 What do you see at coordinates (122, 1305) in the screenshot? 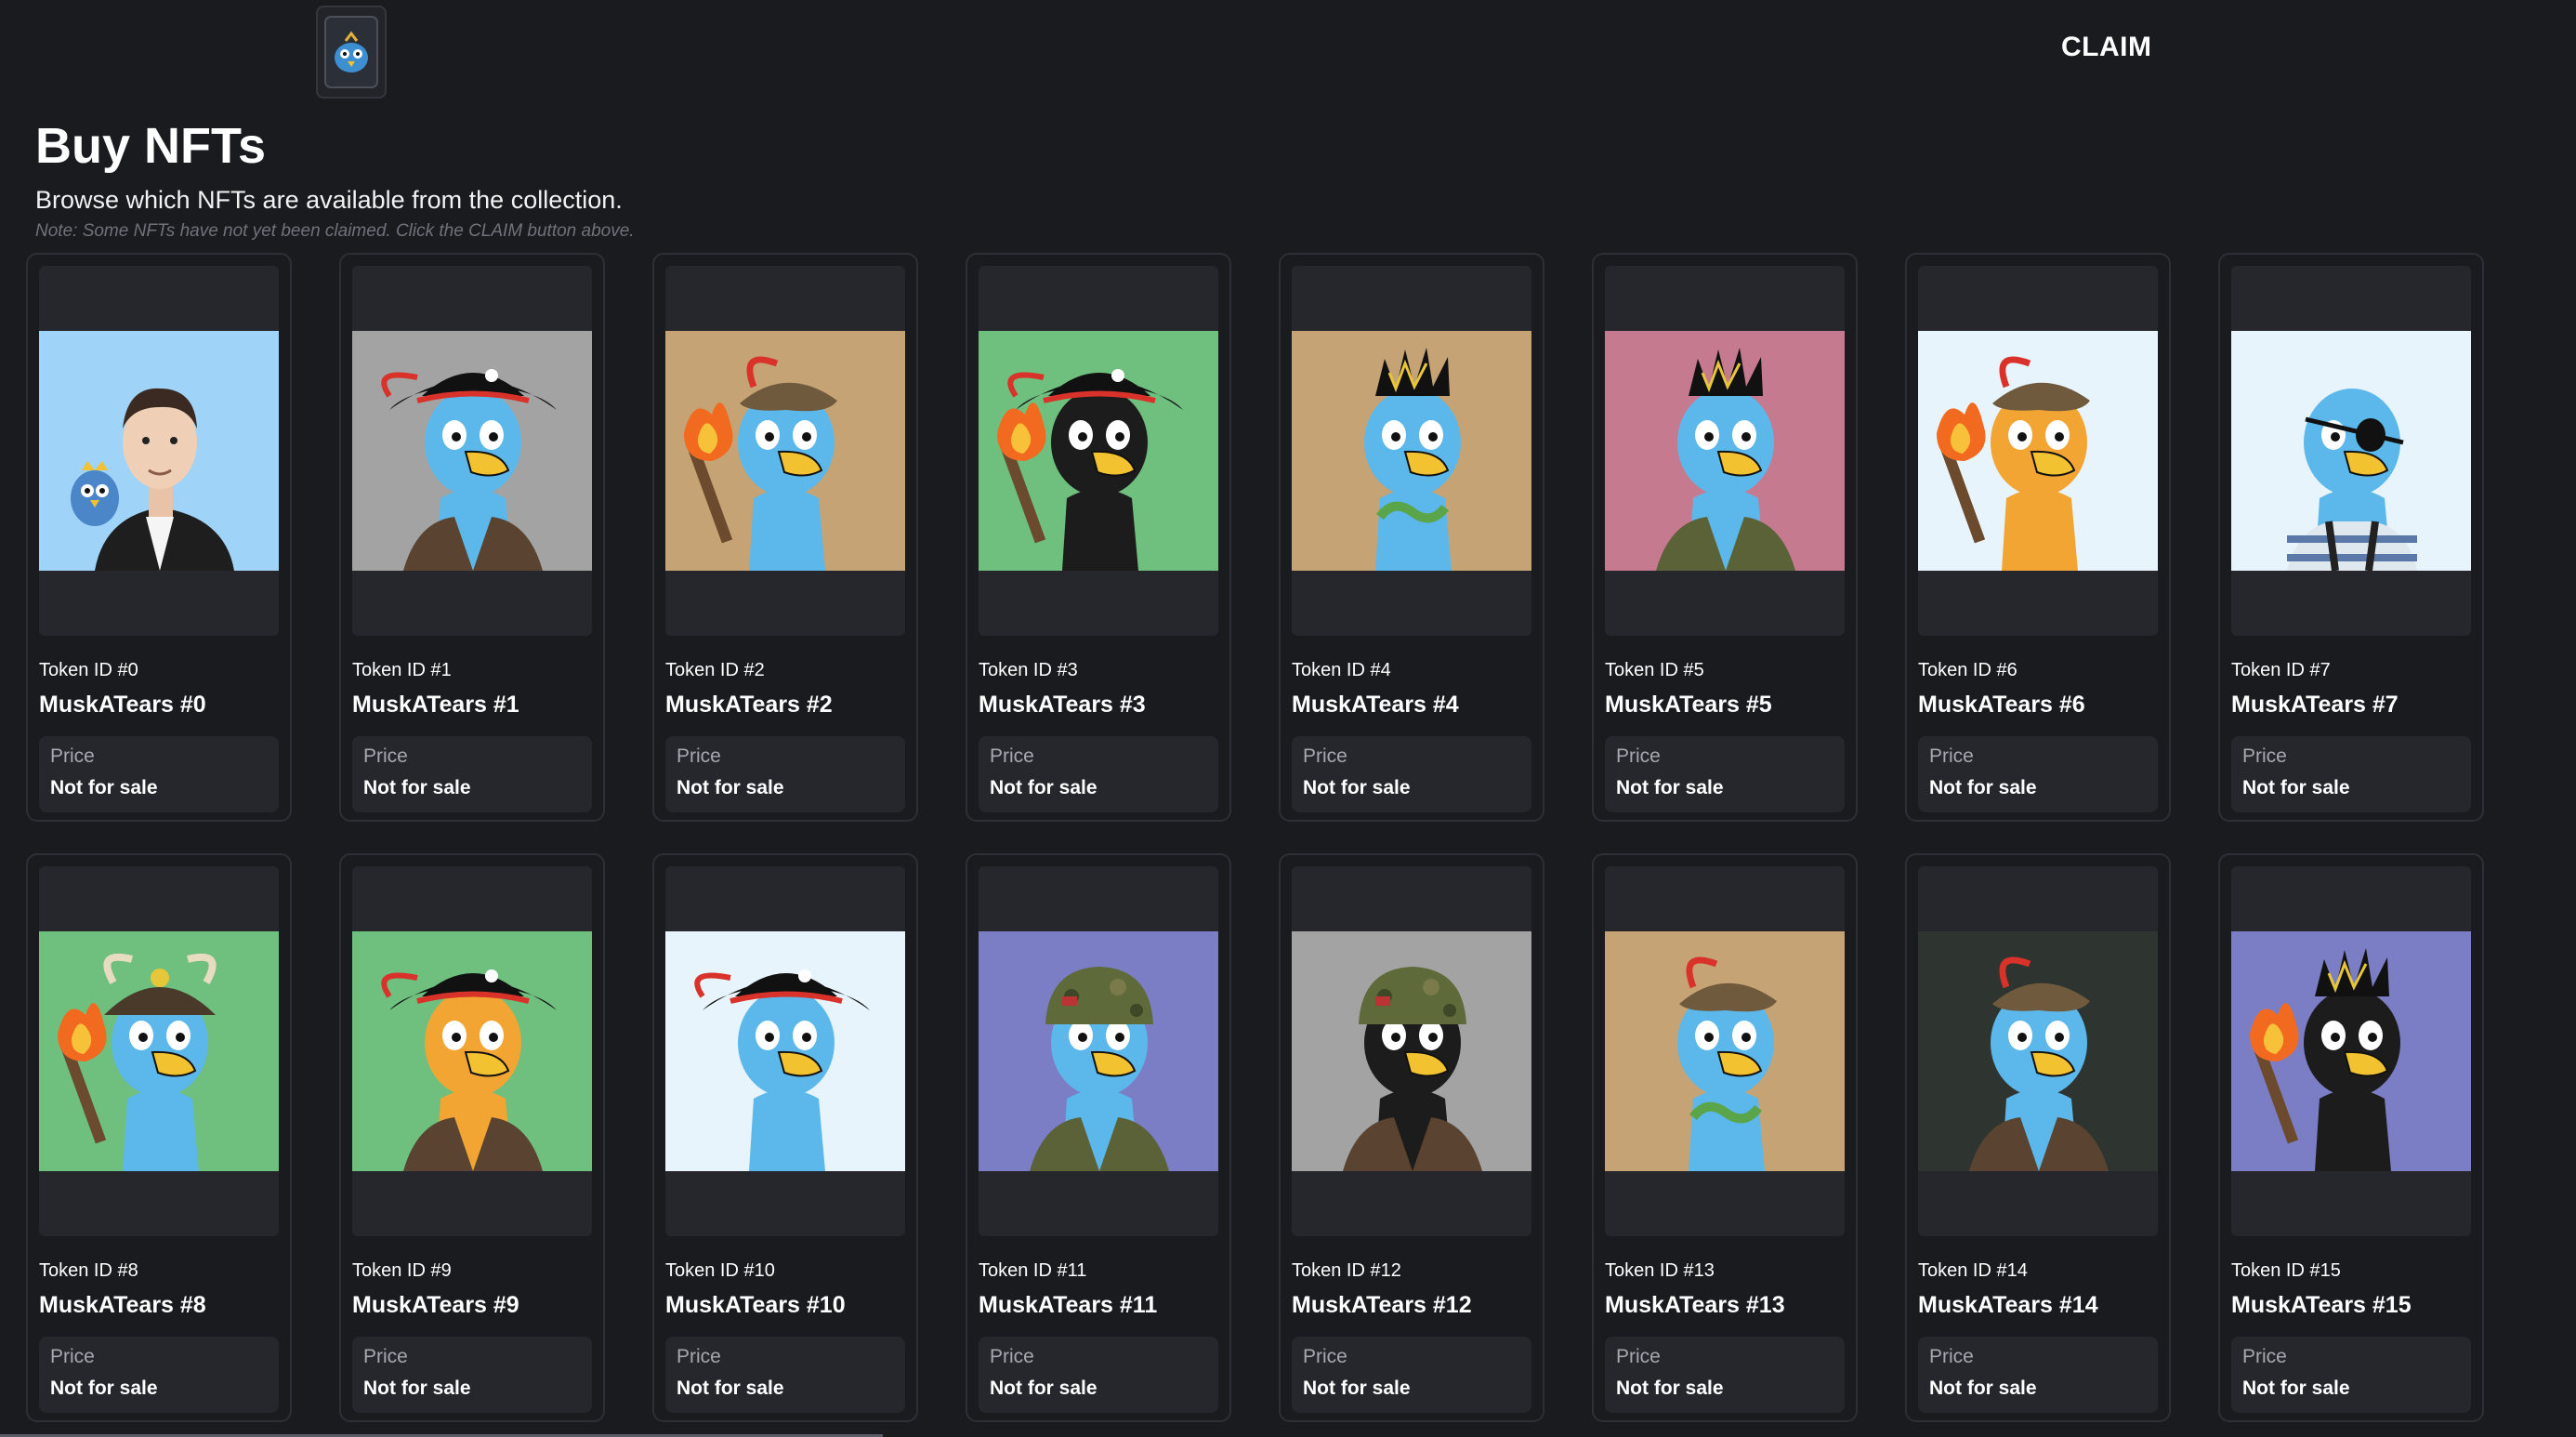
I see `nft-name: MuskATears #8` at bounding box center [122, 1305].